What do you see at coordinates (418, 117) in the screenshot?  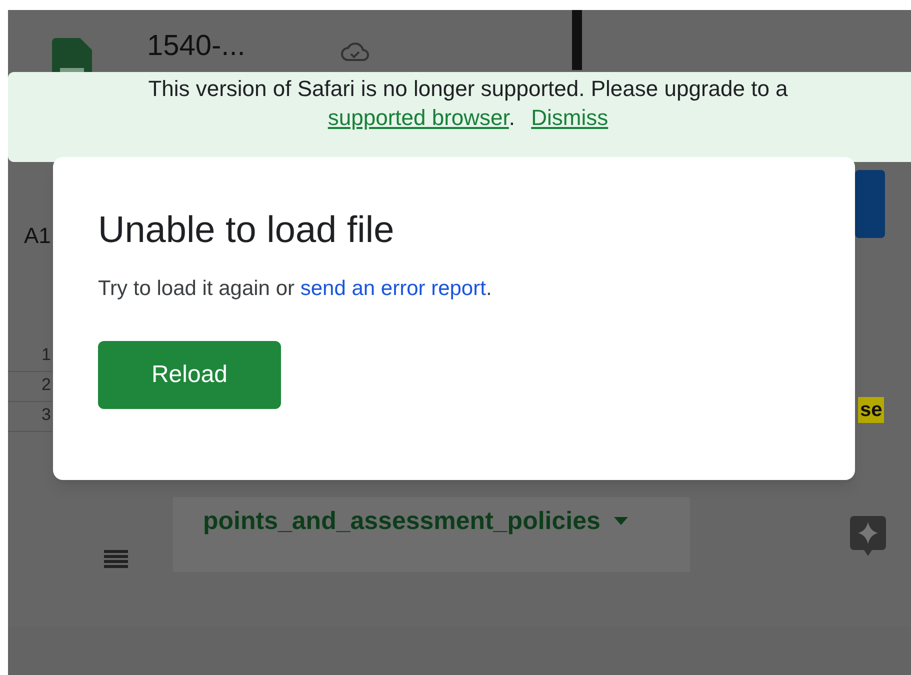 I see `supported-browser-link: supported browser` at bounding box center [418, 117].